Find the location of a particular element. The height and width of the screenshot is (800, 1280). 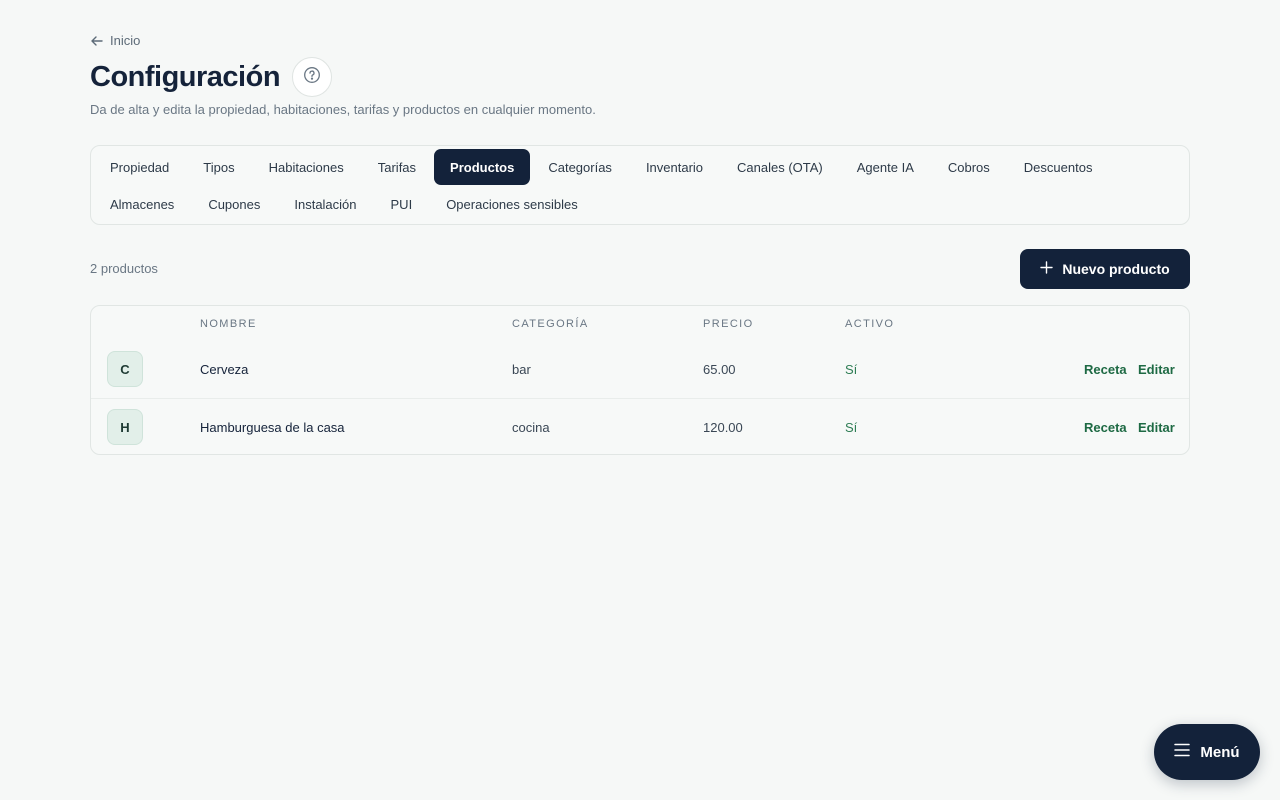

menu-button: Menú is located at coordinates (1207, 752).